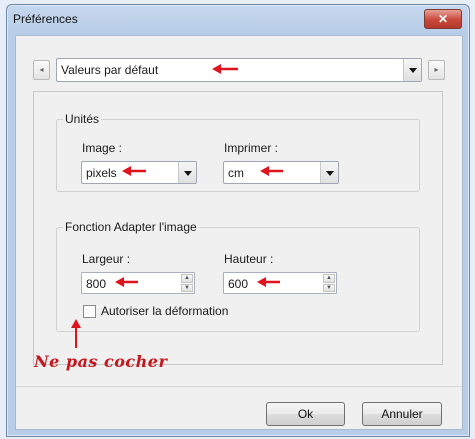 The image size is (475, 439). I want to click on window-title: Préférences, so click(45, 19).